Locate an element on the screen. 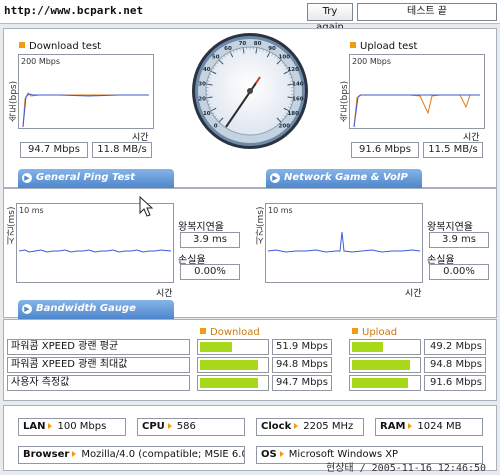 This screenshot has width=500, height=475. bandwidth-download-header: Download is located at coordinates (230, 332).